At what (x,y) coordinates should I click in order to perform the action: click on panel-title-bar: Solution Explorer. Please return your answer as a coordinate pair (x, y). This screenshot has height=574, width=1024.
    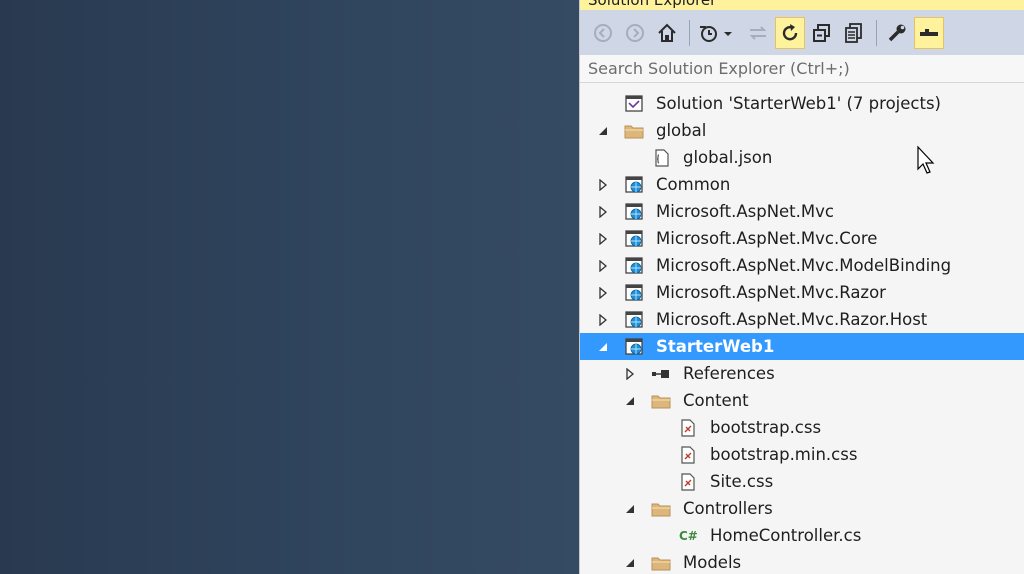
    Looking at the image, I should click on (802, 5).